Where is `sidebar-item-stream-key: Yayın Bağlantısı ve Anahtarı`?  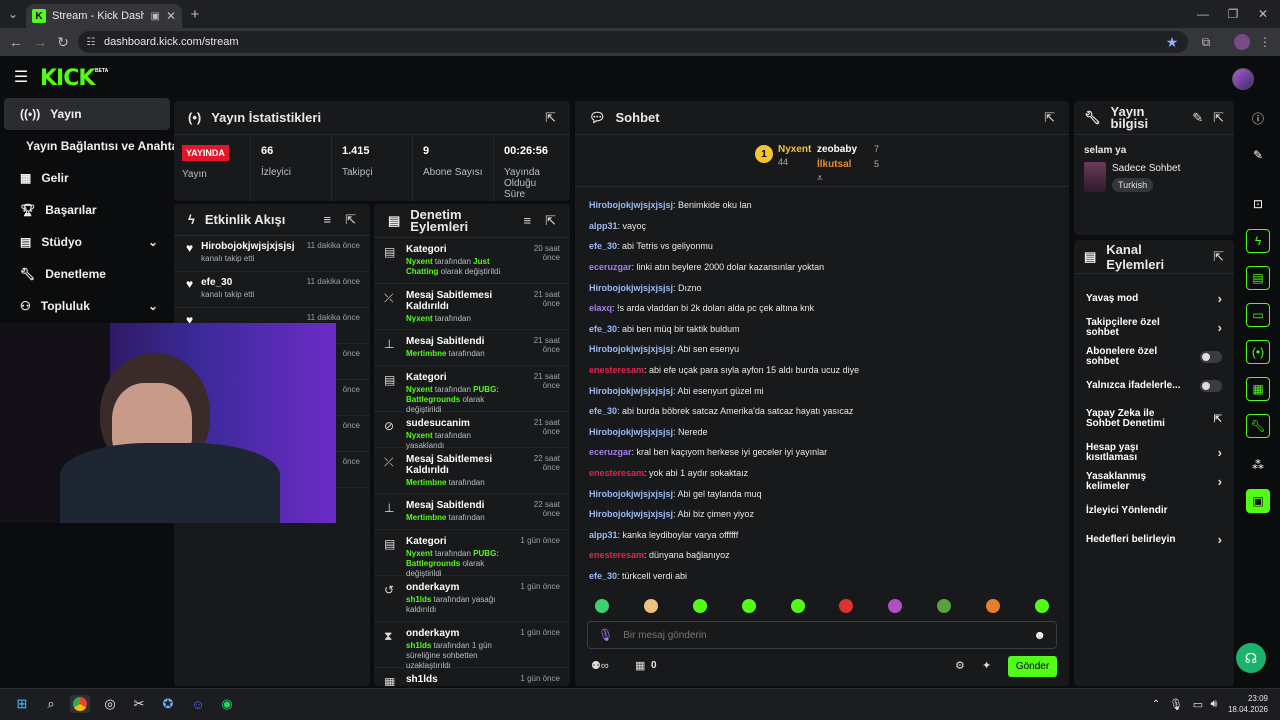
sidebar-item-stream-key: Yayın Bağlantısı ve Anahtarı is located at coordinates (95, 146).